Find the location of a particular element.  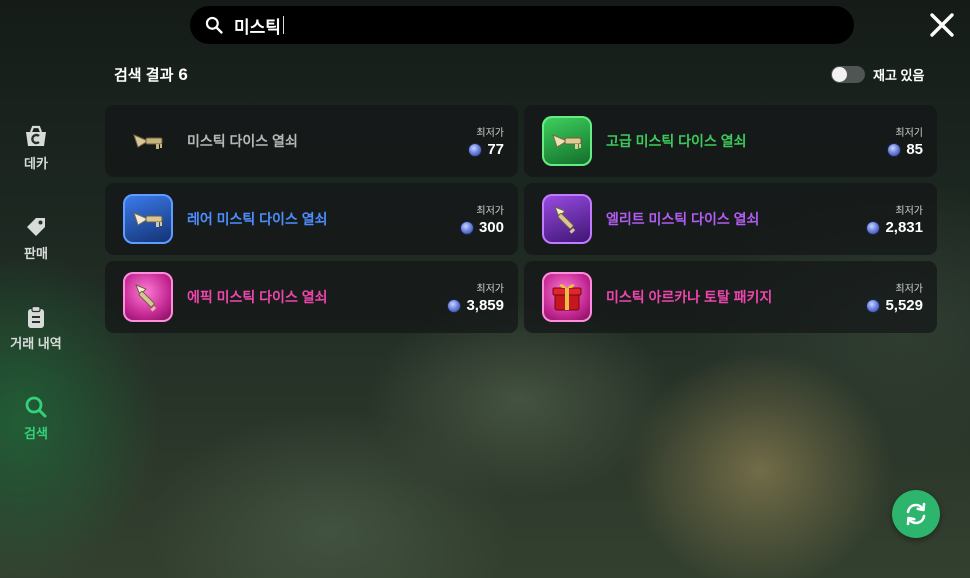

price-box: 최저가 2,831 is located at coordinates (895, 219).